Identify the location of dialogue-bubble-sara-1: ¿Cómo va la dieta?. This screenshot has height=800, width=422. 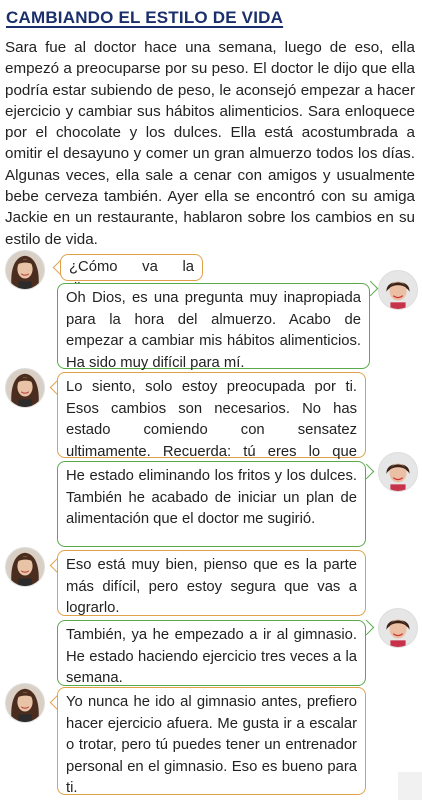
(131, 275).